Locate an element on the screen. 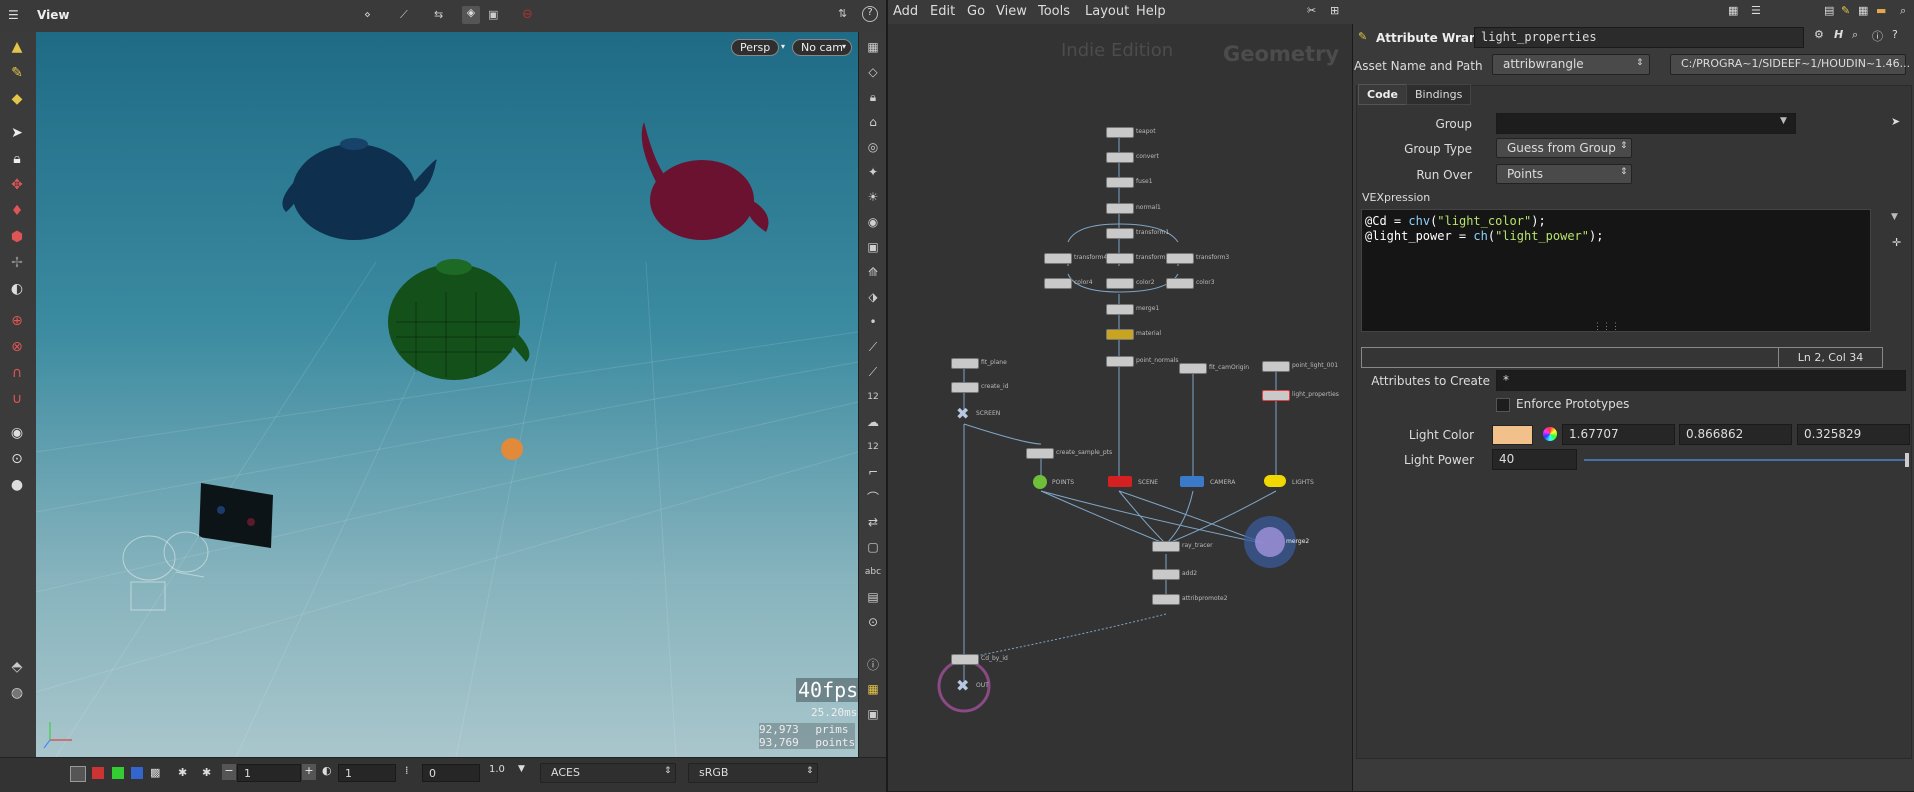  background-icon: ▤ is located at coordinates (873, 597).